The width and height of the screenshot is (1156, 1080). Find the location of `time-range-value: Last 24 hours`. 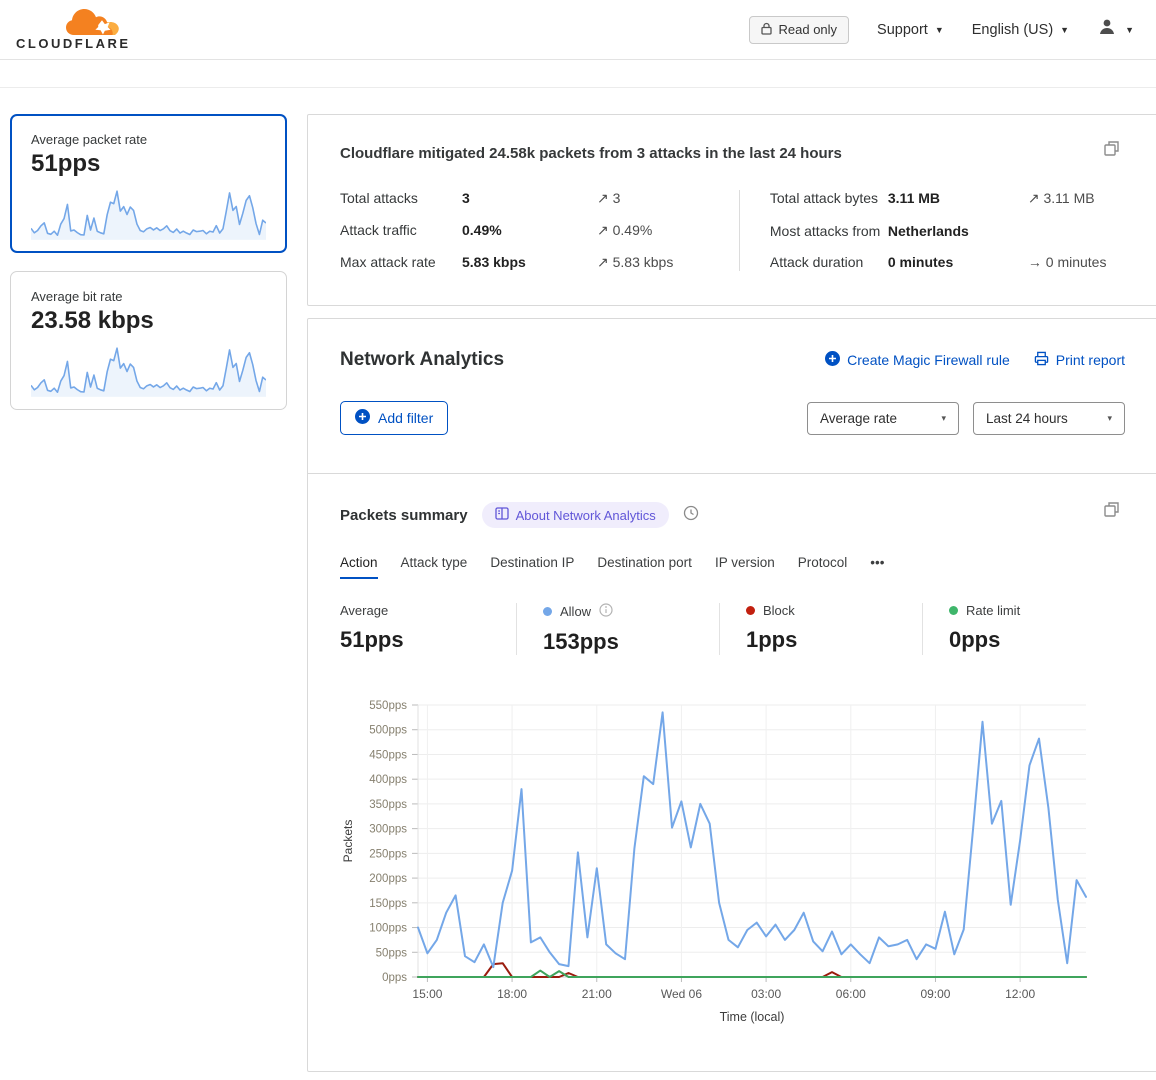

time-range-value: Last 24 hours is located at coordinates (1027, 418).